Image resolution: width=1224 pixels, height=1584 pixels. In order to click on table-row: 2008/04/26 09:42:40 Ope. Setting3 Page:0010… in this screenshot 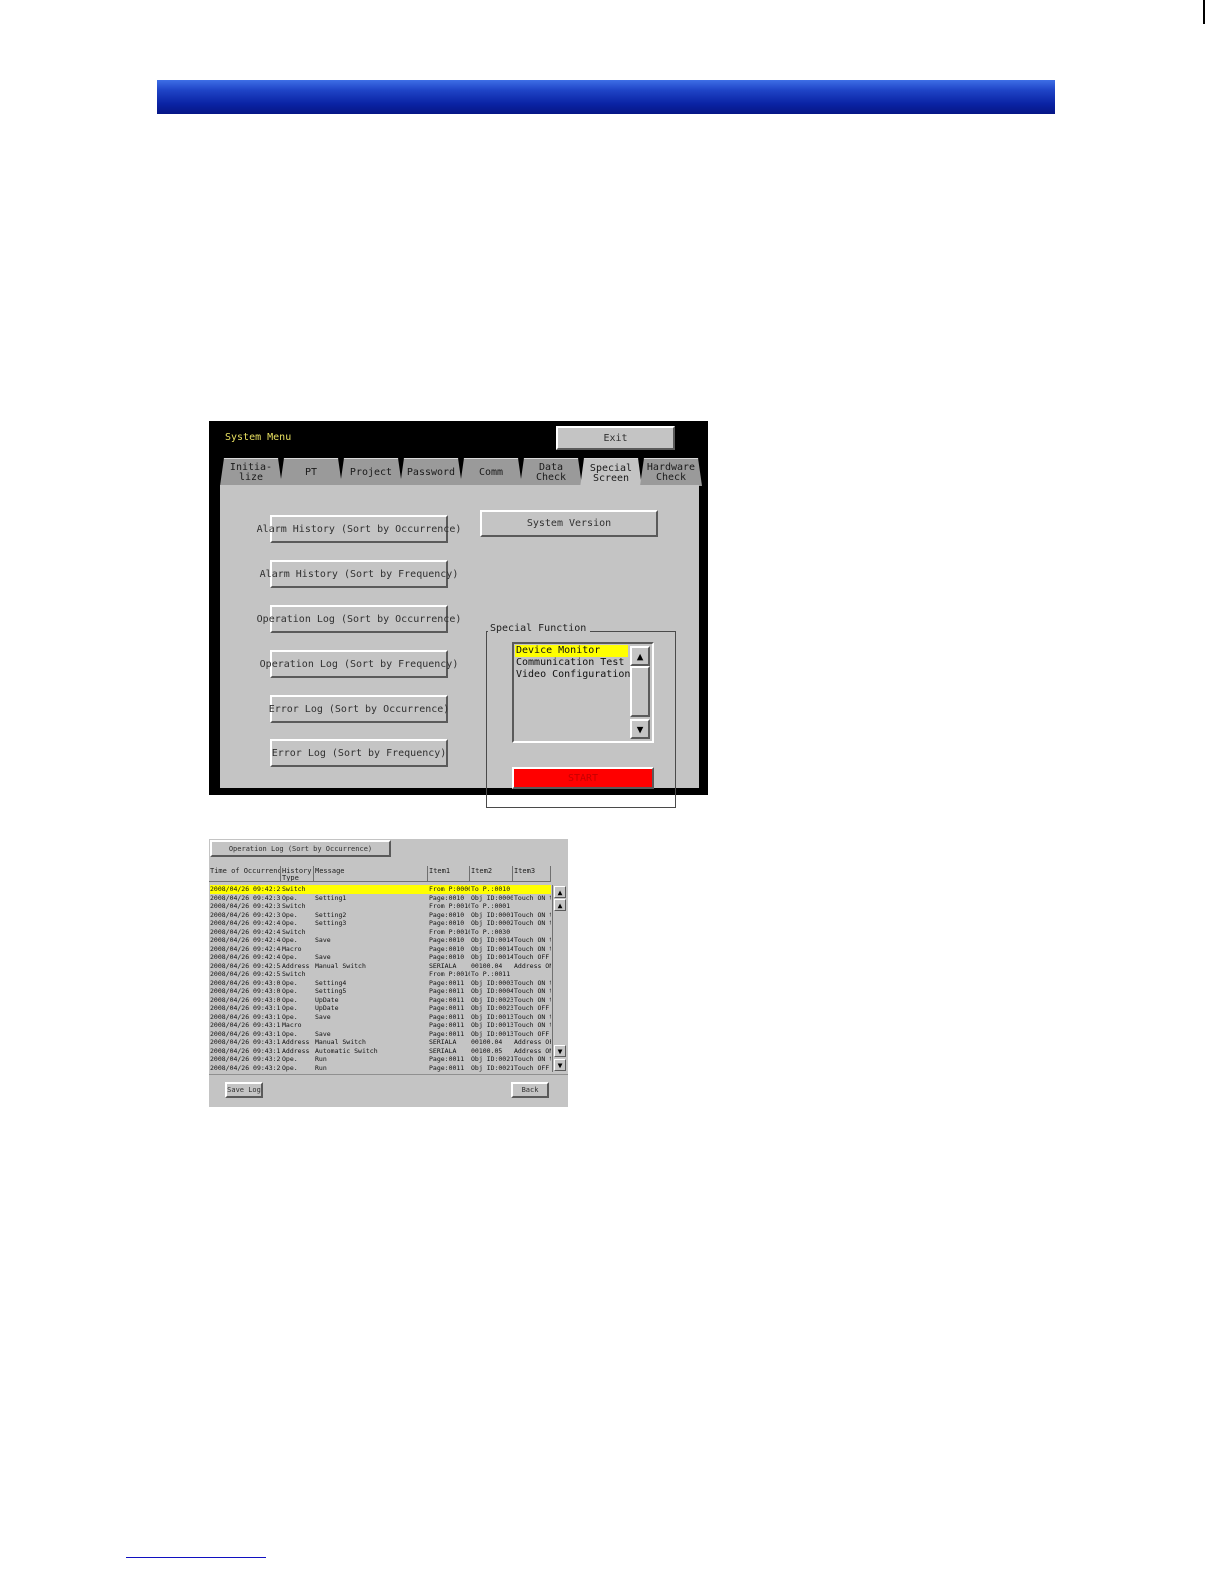, I will do `click(380, 923)`.